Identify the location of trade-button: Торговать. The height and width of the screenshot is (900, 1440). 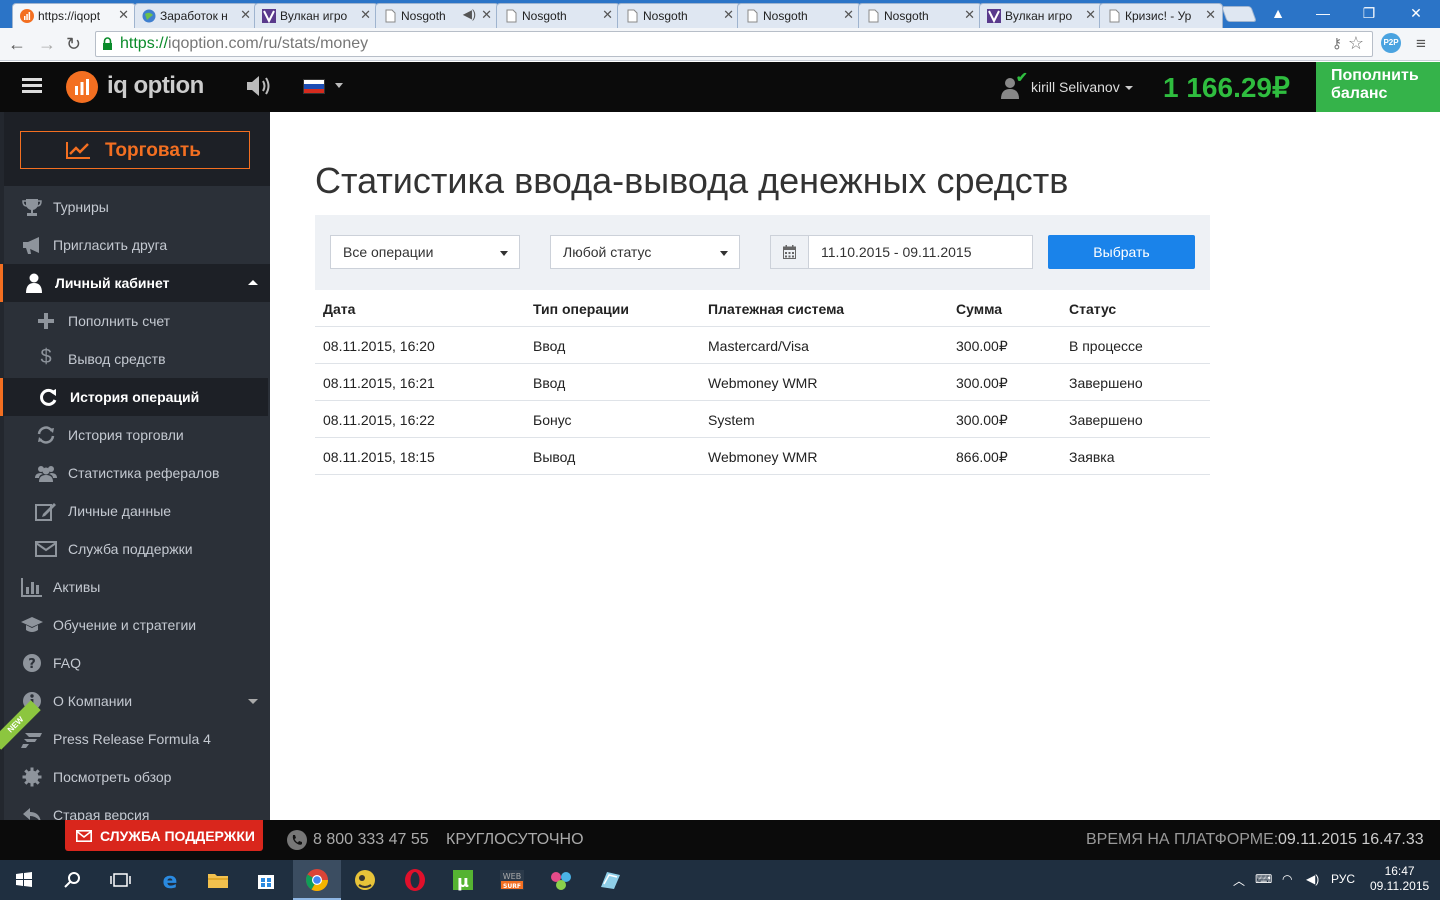
(135, 150).